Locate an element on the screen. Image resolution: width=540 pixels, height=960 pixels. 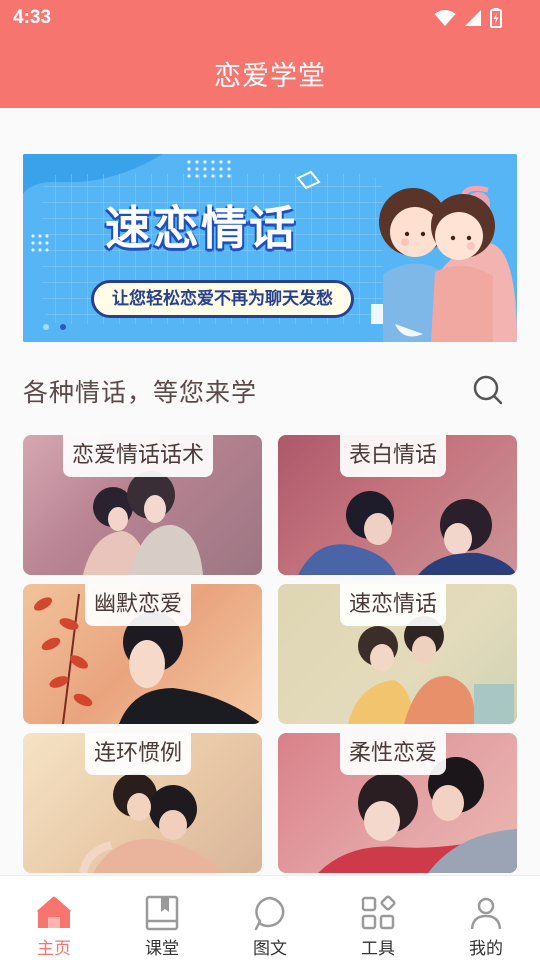
nav-label-tools: 工具 is located at coordinates (378, 949).